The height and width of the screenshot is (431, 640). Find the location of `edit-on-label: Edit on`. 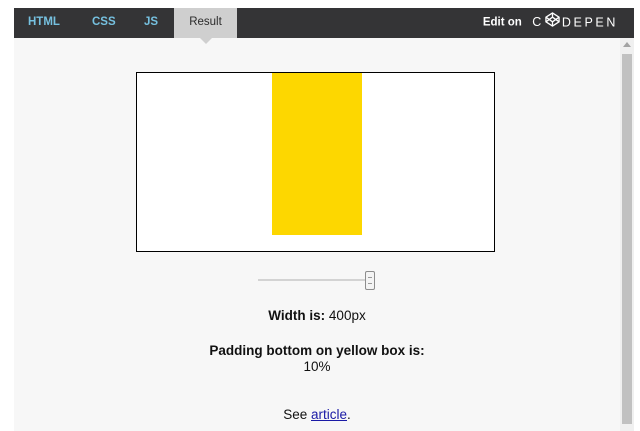

edit-on-label: Edit on is located at coordinates (502, 22).